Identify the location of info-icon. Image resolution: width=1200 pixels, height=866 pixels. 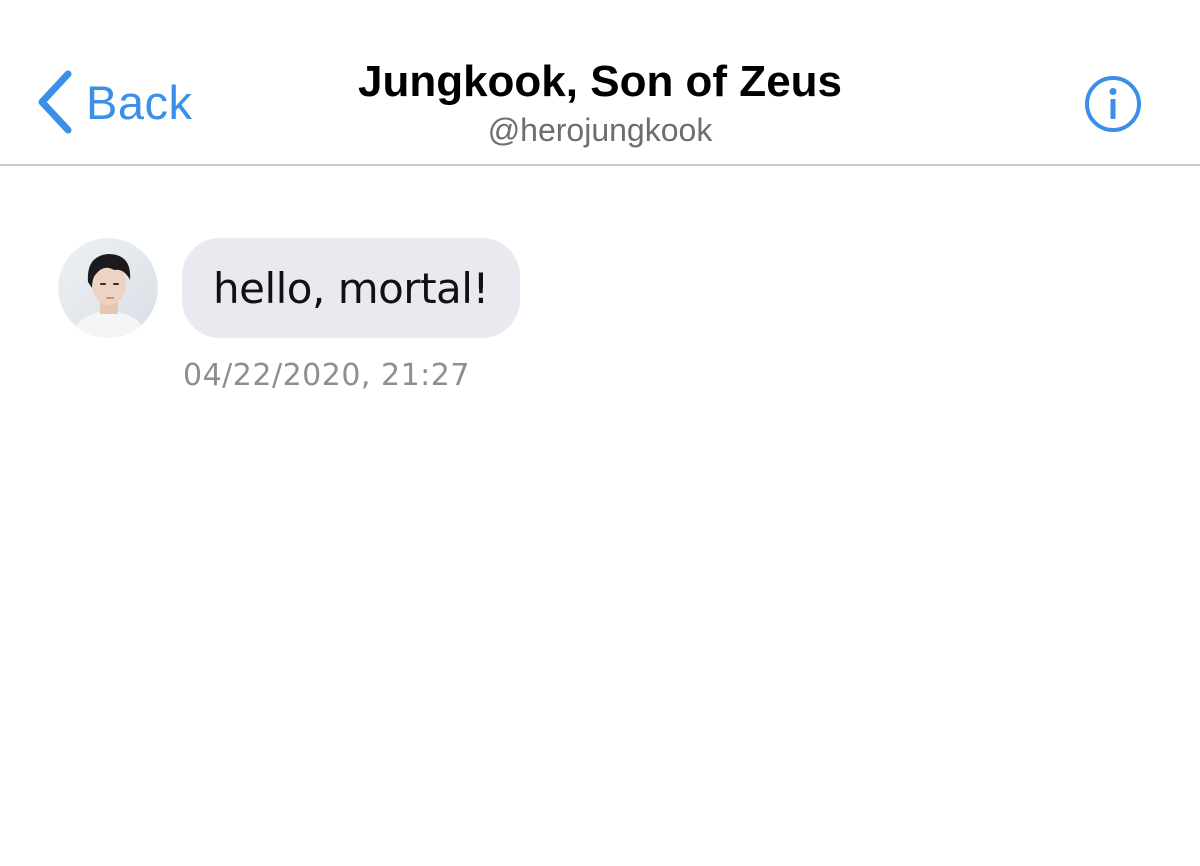
(1113, 104).